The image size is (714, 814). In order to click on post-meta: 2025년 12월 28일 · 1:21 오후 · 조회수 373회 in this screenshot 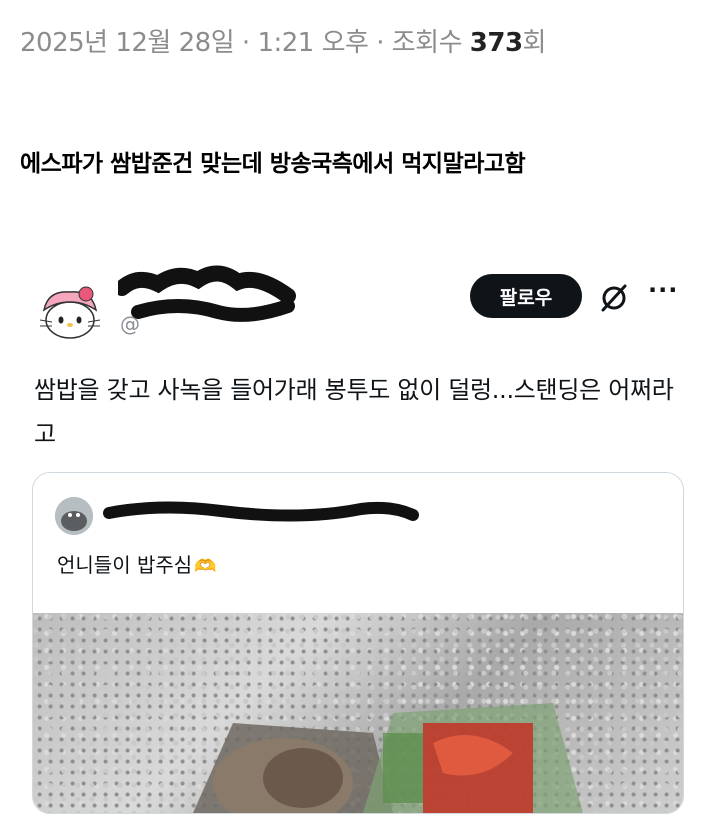, I will do `click(283, 40)`.